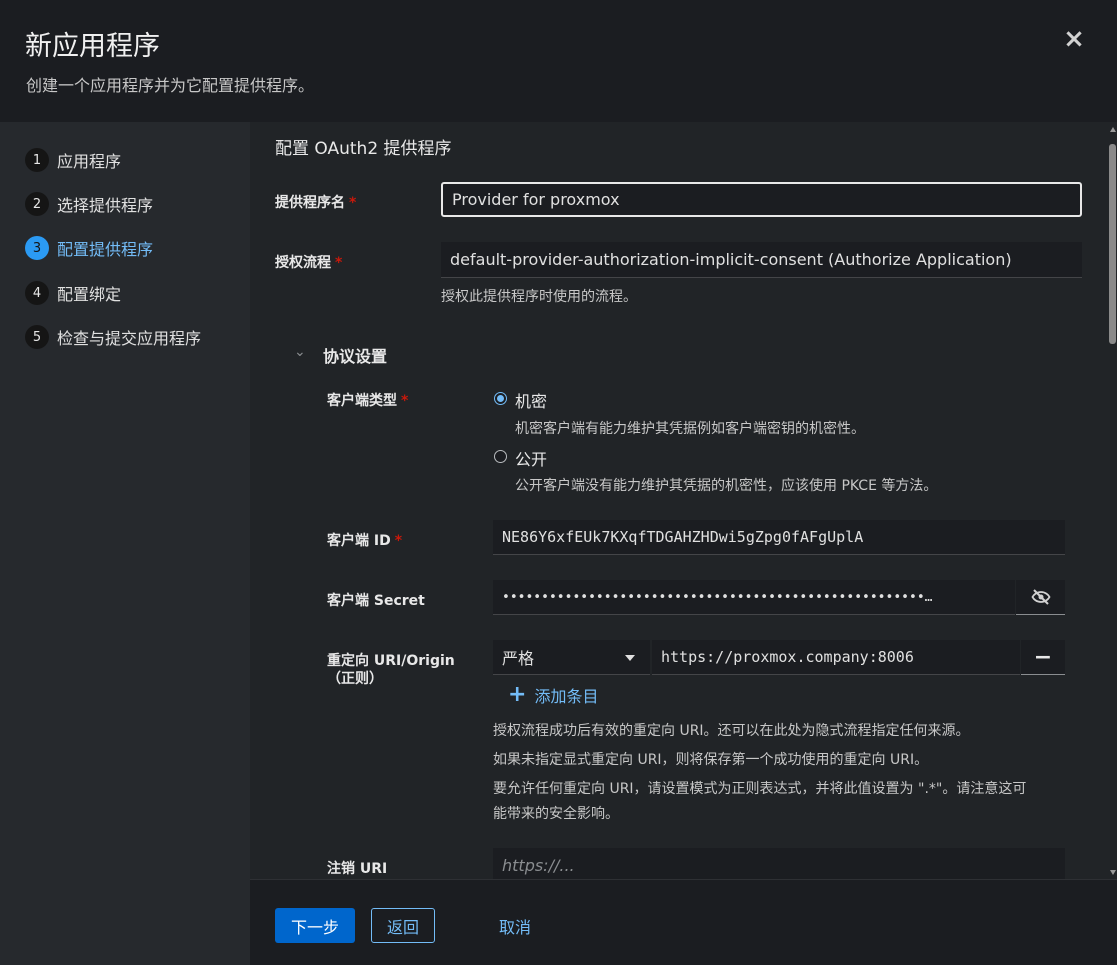  What do you see at coordinates (92, 46) in the screenshot?
I see `page-title: 新应用程序` at bounding box center [92, 46].